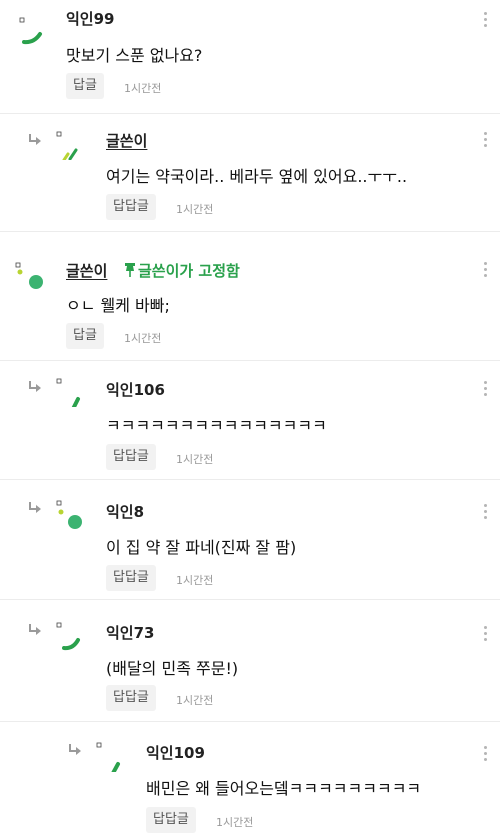 The image size is (500, 833). I want to click on reply-item: 익인8 이 집 약 잘 파네(진짜 잘 팜) 답답글 1시간전, so click(250, 540).